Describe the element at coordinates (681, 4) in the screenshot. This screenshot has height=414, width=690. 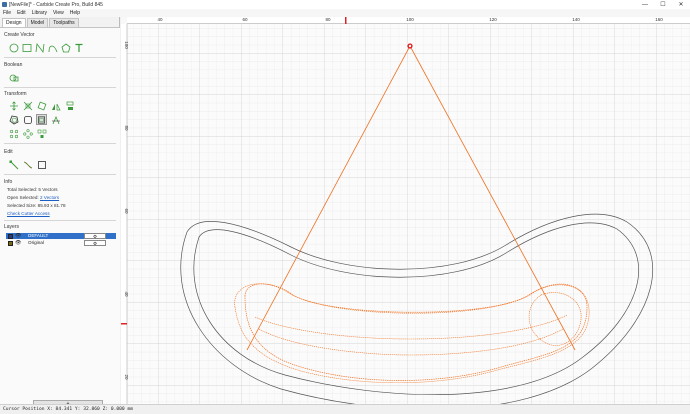
I see `close-button: ✕` at that location.